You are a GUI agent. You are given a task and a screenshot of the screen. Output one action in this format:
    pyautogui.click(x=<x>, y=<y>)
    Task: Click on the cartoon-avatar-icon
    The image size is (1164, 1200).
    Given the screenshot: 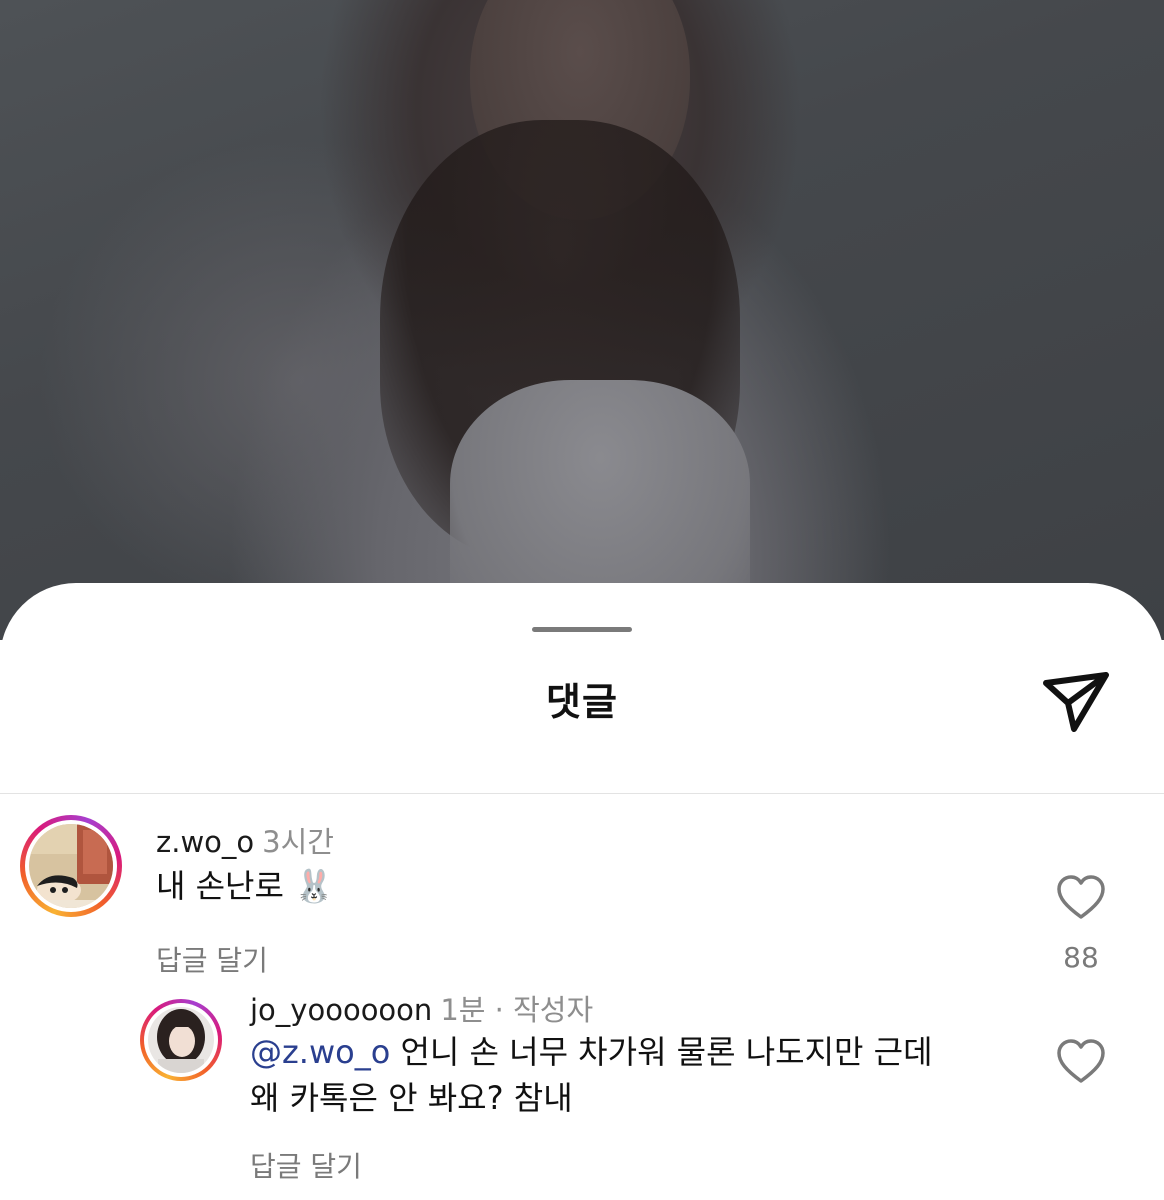 What is the action you would take?
    pyautogui.click(x=71, y=866)
    